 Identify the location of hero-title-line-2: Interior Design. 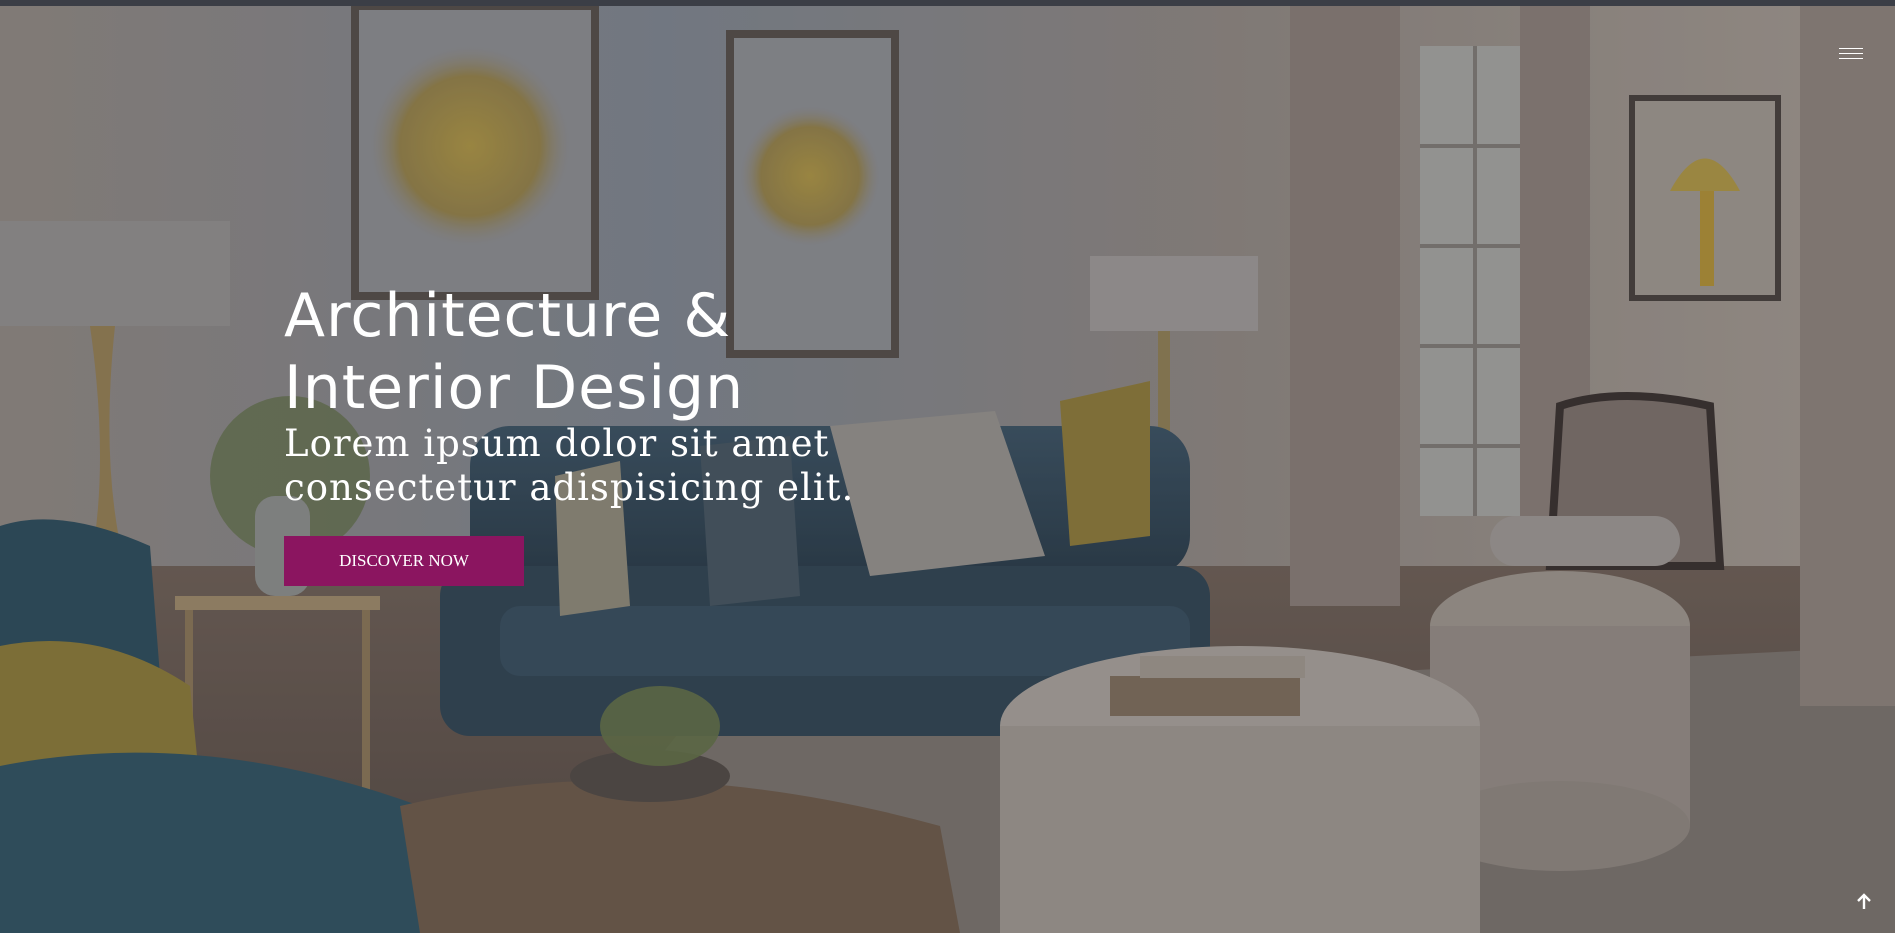
(514, 388).